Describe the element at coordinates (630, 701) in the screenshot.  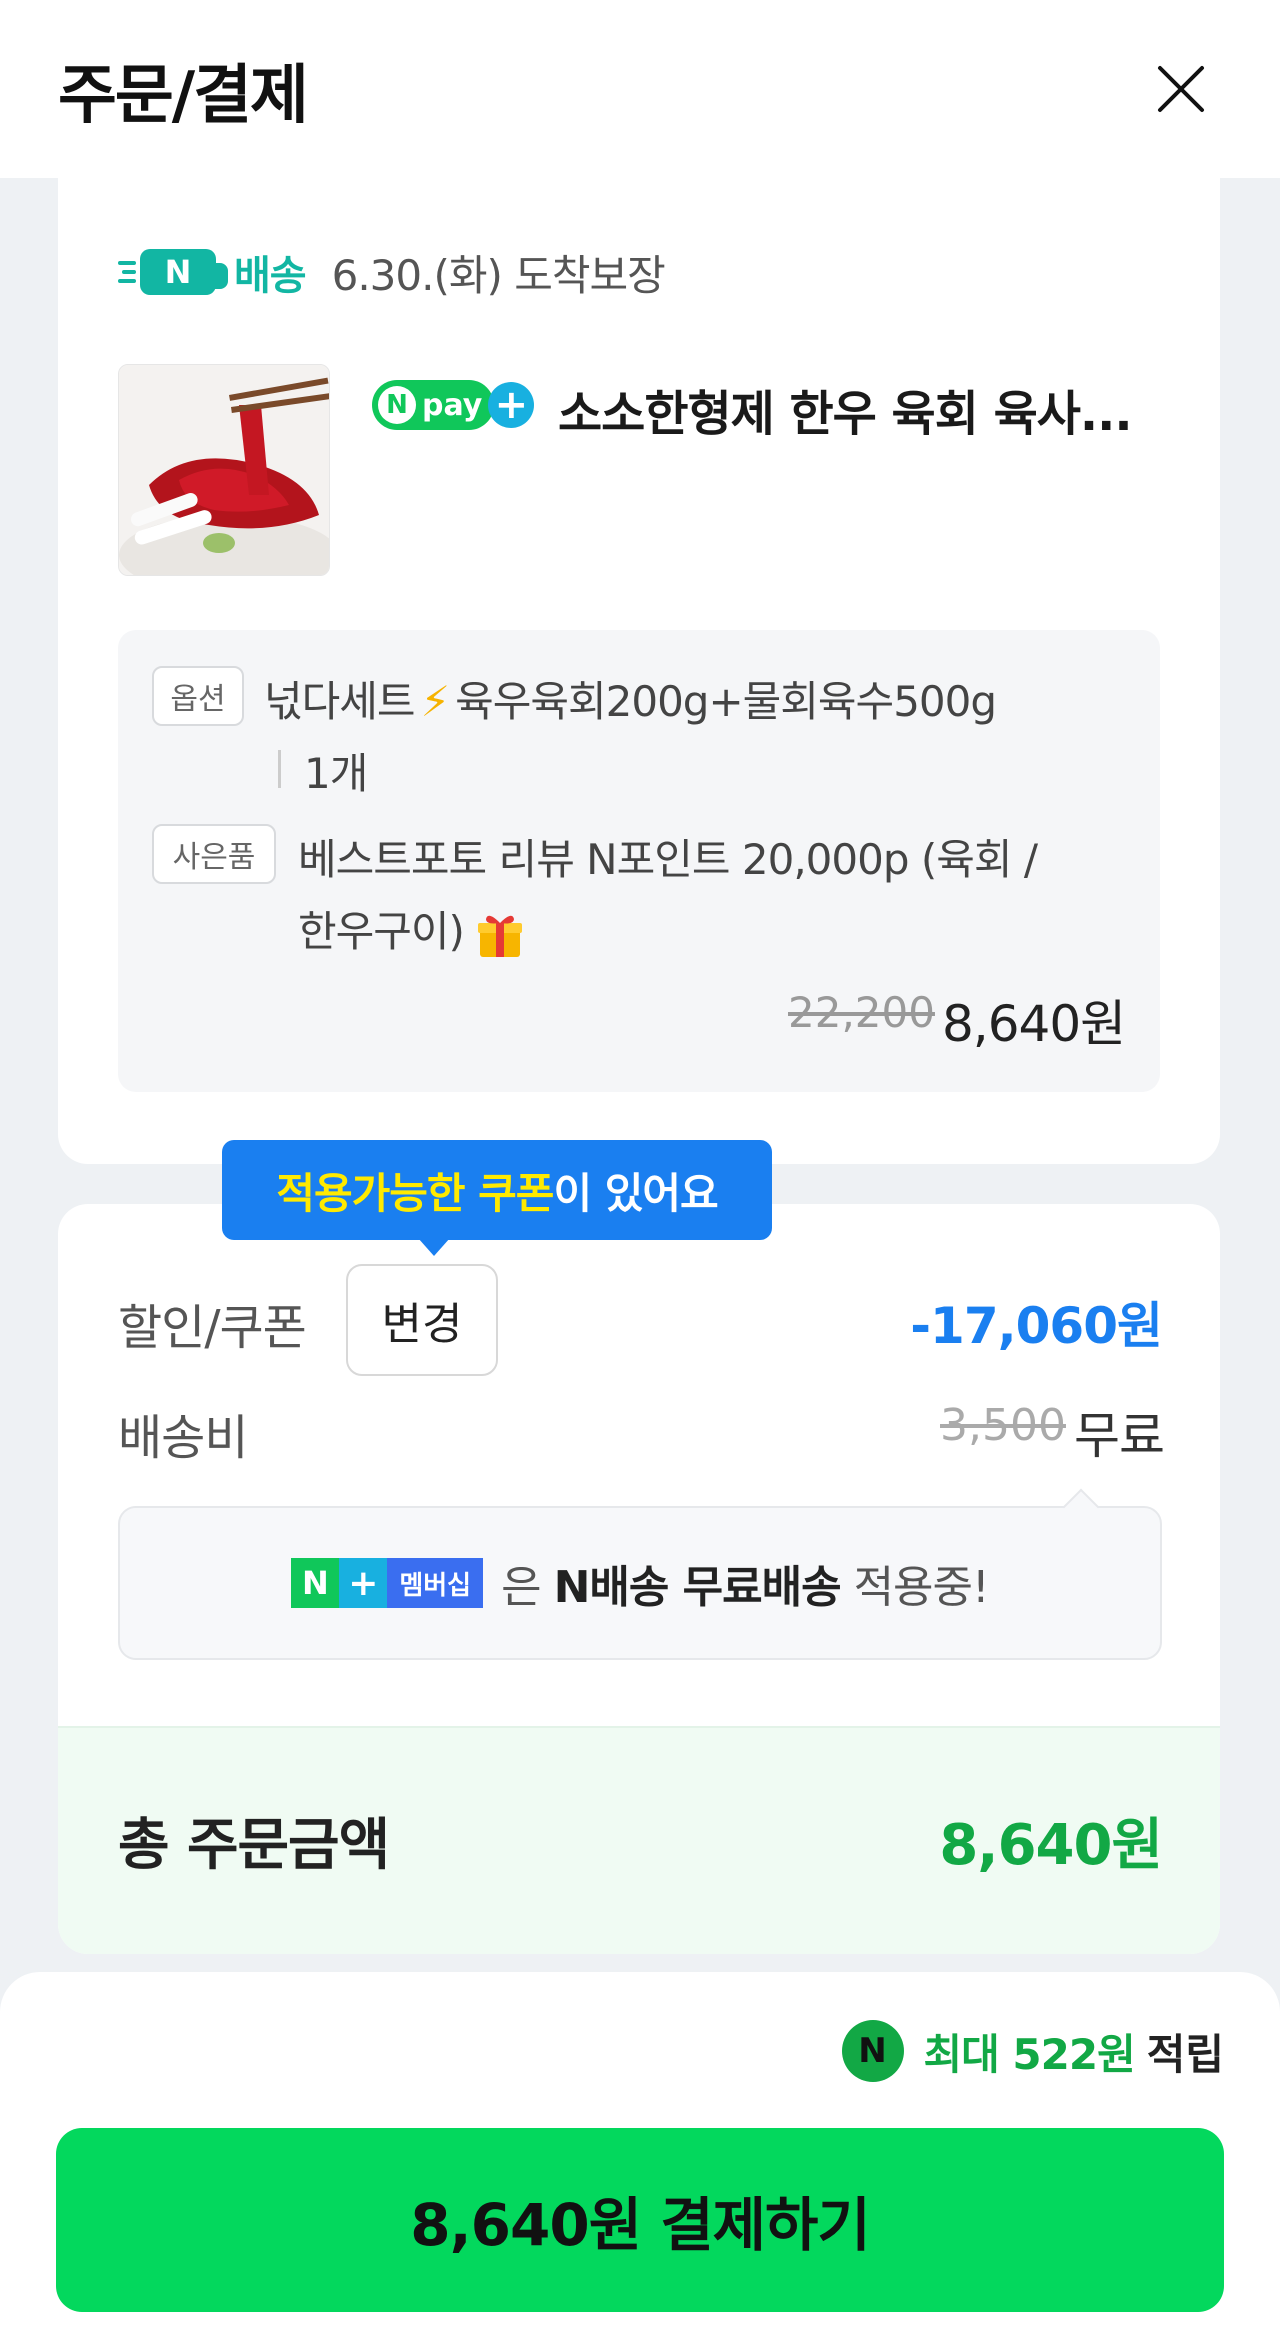
I see `option-name: 넋다세트 ⚡ 육우육회200g+물회육수500g` at that location.